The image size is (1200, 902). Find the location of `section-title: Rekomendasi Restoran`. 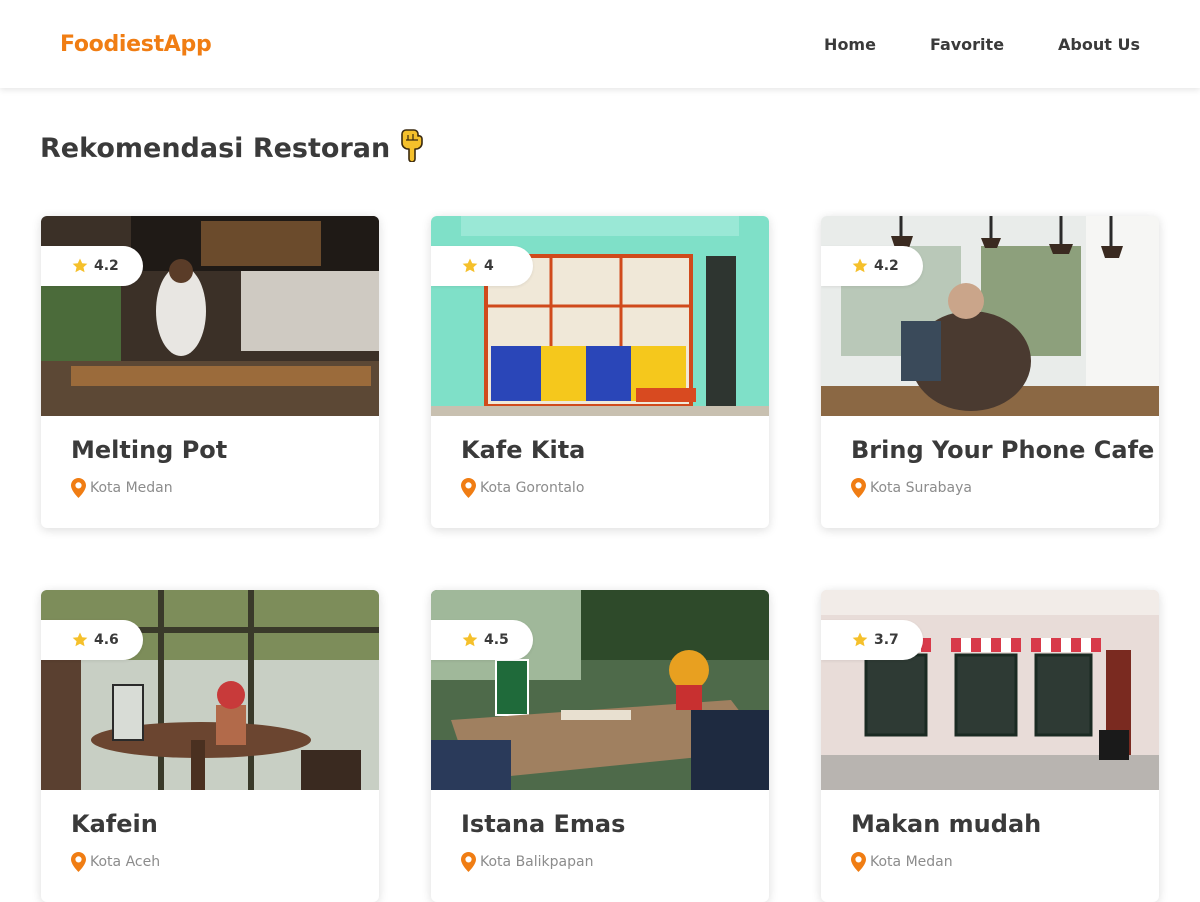

section-title: Rekomendasi Restoran is located at coordinates (233, 148).